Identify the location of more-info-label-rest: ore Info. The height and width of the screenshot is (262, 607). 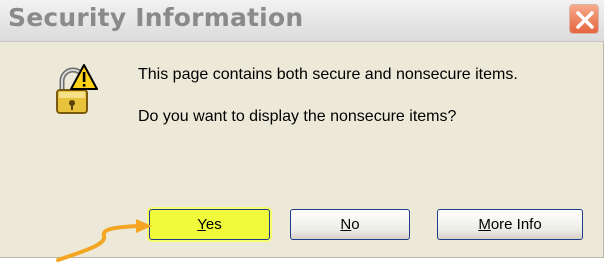
(516, 224).